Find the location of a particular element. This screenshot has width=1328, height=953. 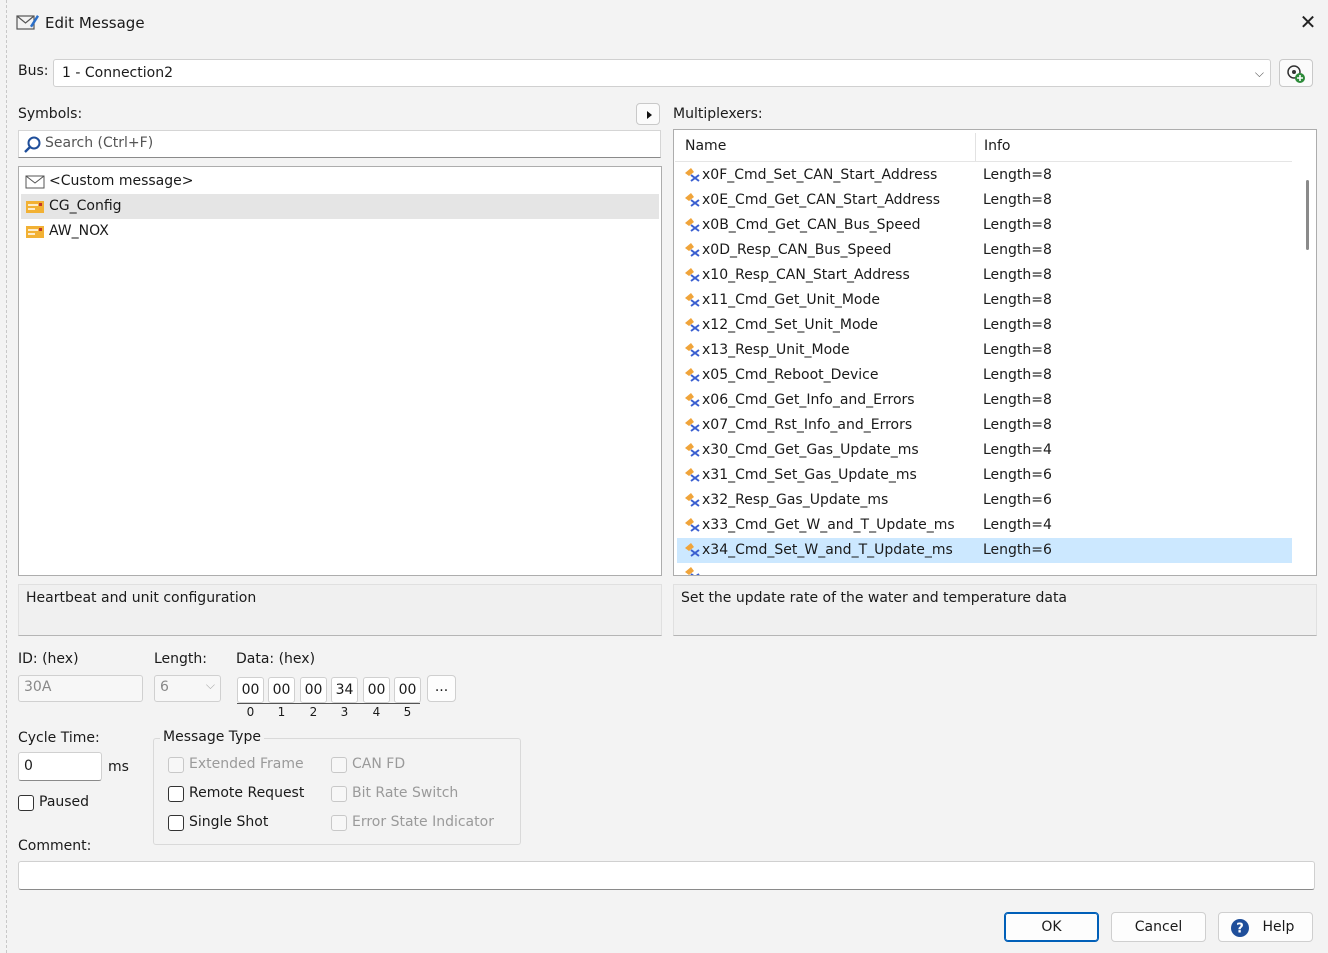

data-byte-0: 00 is located at coordinates (250, 690).